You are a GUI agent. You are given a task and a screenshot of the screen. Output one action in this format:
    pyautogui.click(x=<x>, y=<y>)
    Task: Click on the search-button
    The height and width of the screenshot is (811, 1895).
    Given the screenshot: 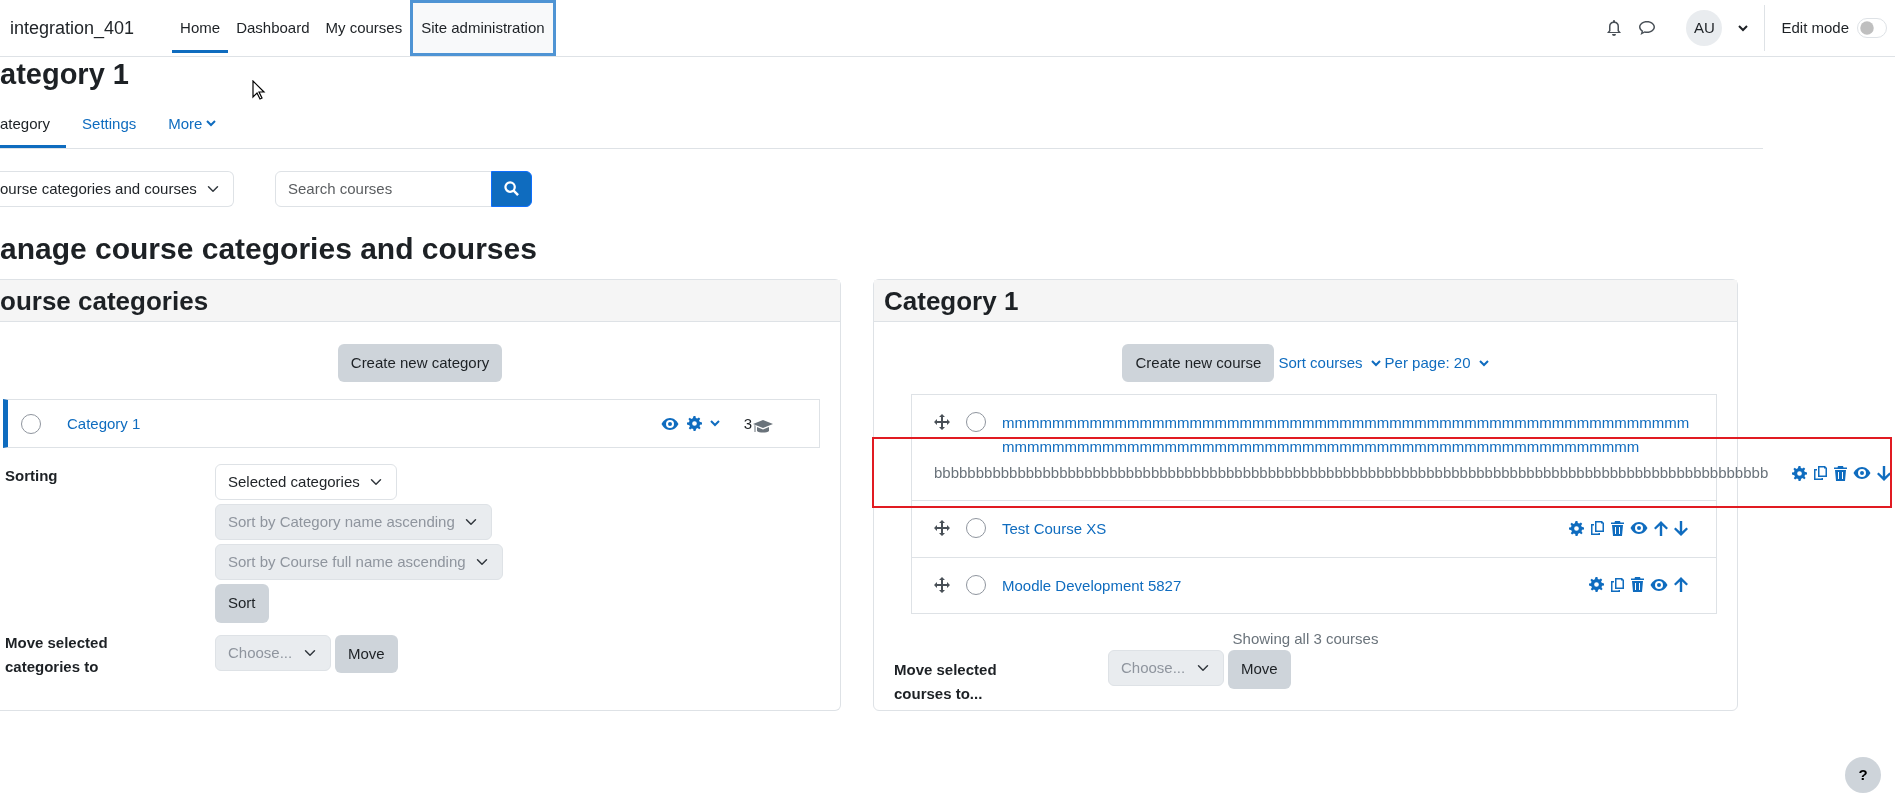 What is the action you would take?
    pyautogui.click(x=511, y=188)
    